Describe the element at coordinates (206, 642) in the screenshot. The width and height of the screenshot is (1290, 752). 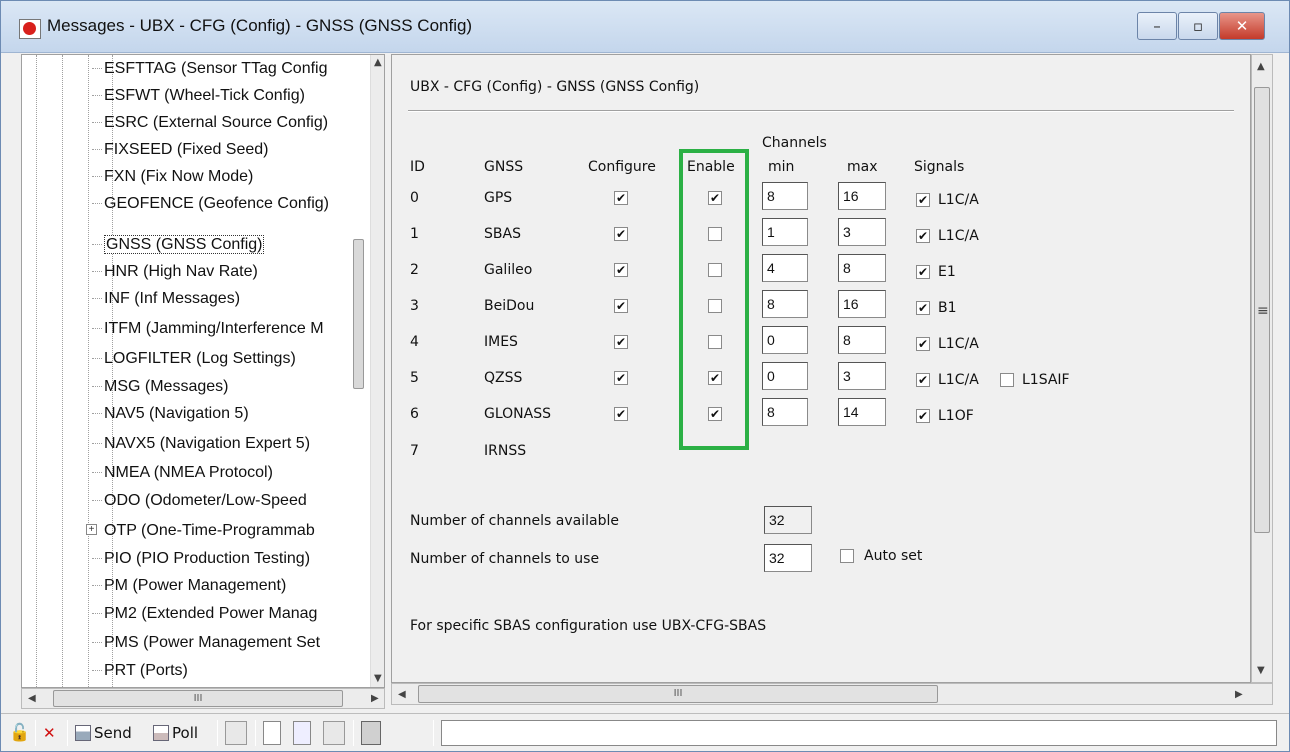
I see `tree-item-pms: PMS (Power Management Set` at that location.